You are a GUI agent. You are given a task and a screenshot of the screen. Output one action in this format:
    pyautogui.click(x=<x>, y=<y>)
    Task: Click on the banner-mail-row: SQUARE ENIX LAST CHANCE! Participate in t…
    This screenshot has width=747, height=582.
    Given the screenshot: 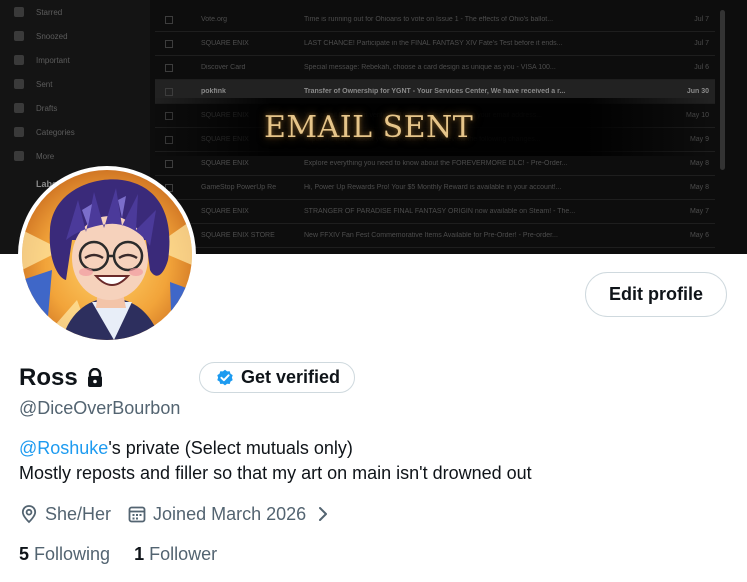 What is the action you would take?
    pyautogui.click(x=435, y=44)
    